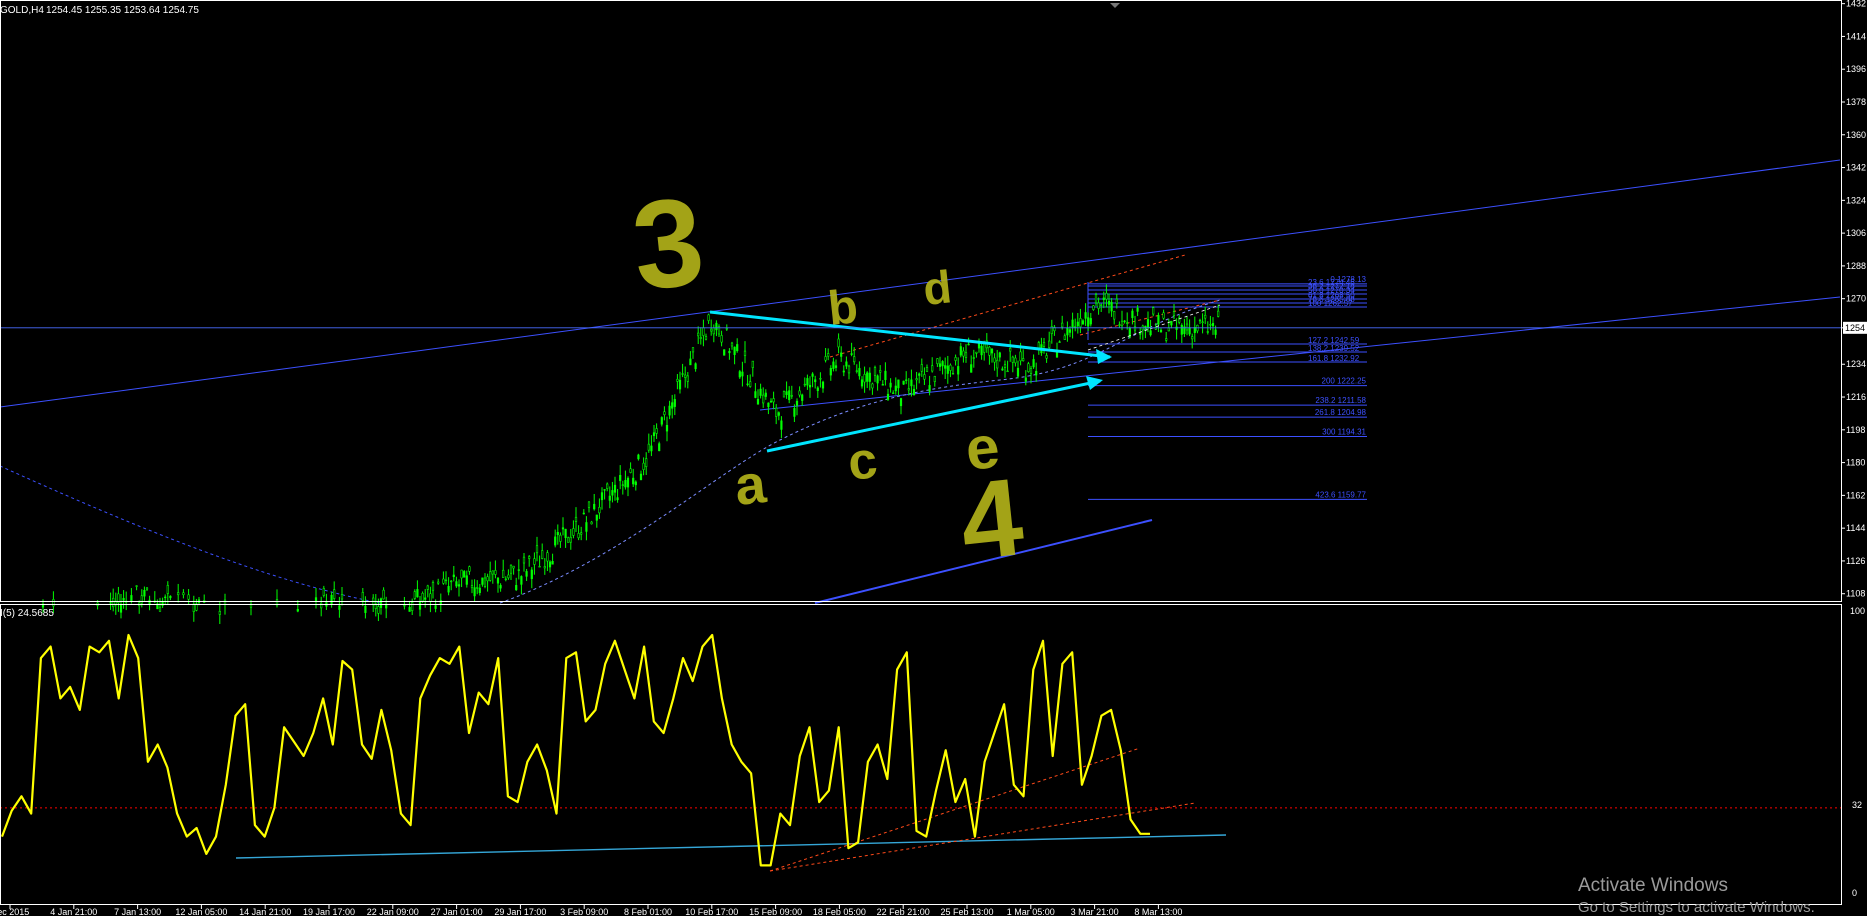 The height and width of the screenshot is (916, 1867). I want to click on price-tick-label: 1414, so click(1856, 36).